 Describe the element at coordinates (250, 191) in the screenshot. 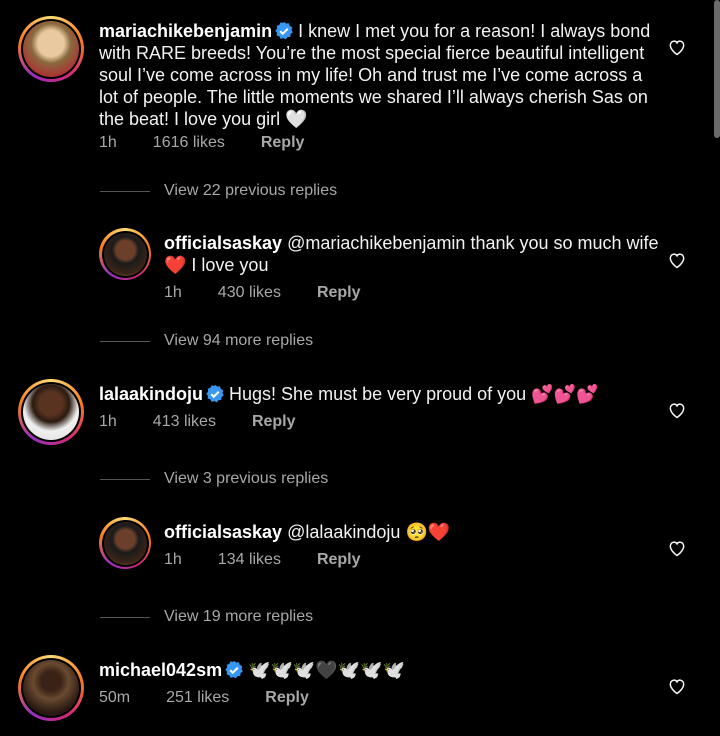

I see `view-replies-label: View 22 previous replies` at that location.